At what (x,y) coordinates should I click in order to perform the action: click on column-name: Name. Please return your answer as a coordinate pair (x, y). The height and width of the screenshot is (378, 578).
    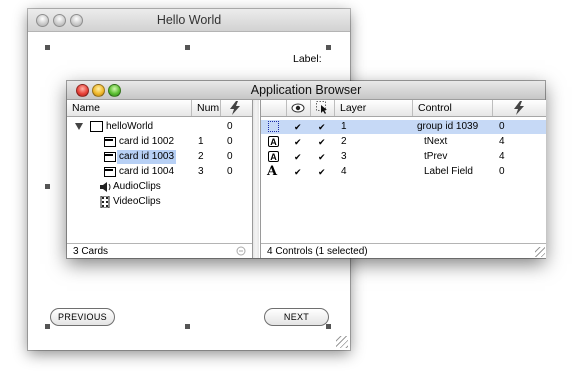
    Looking at the image, I should click on (129, 108).